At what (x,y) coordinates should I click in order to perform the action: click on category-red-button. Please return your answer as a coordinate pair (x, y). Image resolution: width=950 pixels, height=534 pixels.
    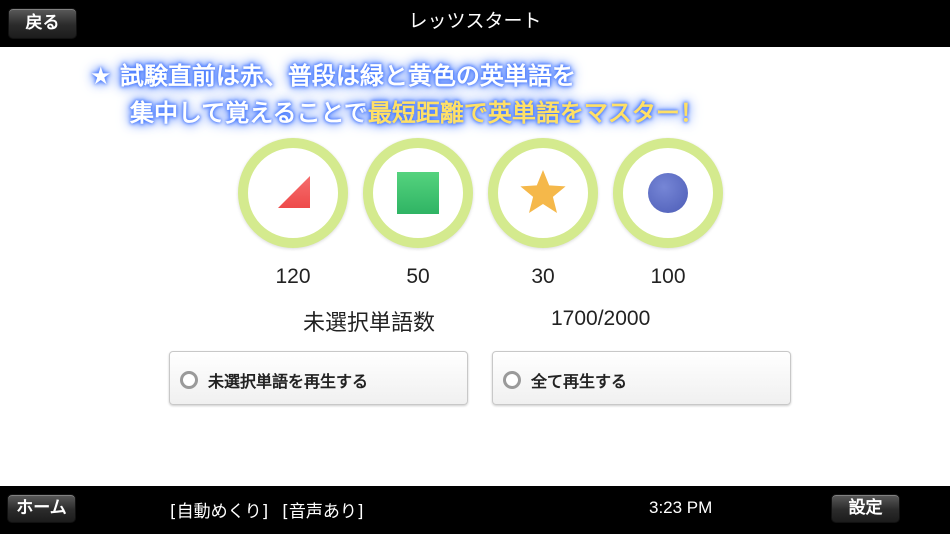
    Looking at the image, I should click on (293, 193).